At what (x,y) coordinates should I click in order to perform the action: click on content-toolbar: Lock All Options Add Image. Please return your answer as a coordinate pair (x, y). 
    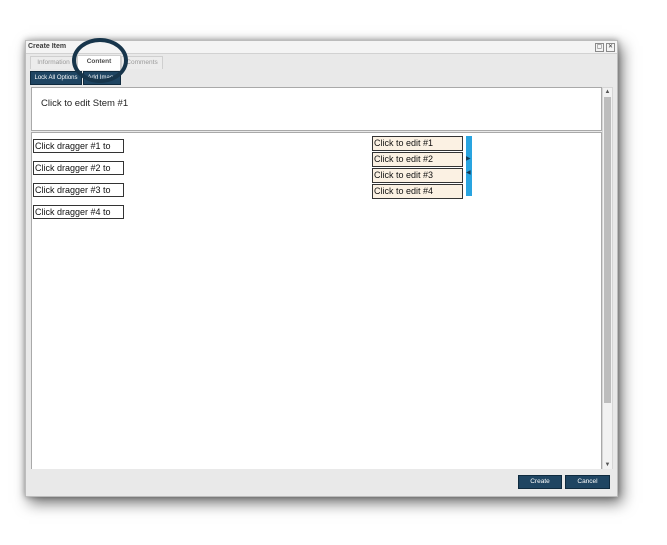
    Looking at the image, I should click on (321, 77).